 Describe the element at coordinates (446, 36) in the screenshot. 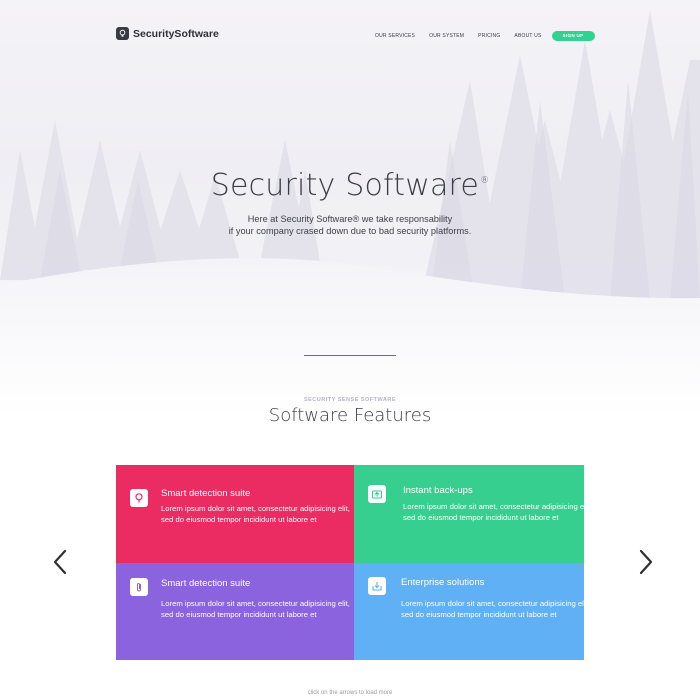

I see `nav-item-our-system: OUR SYSTEM` at that location.